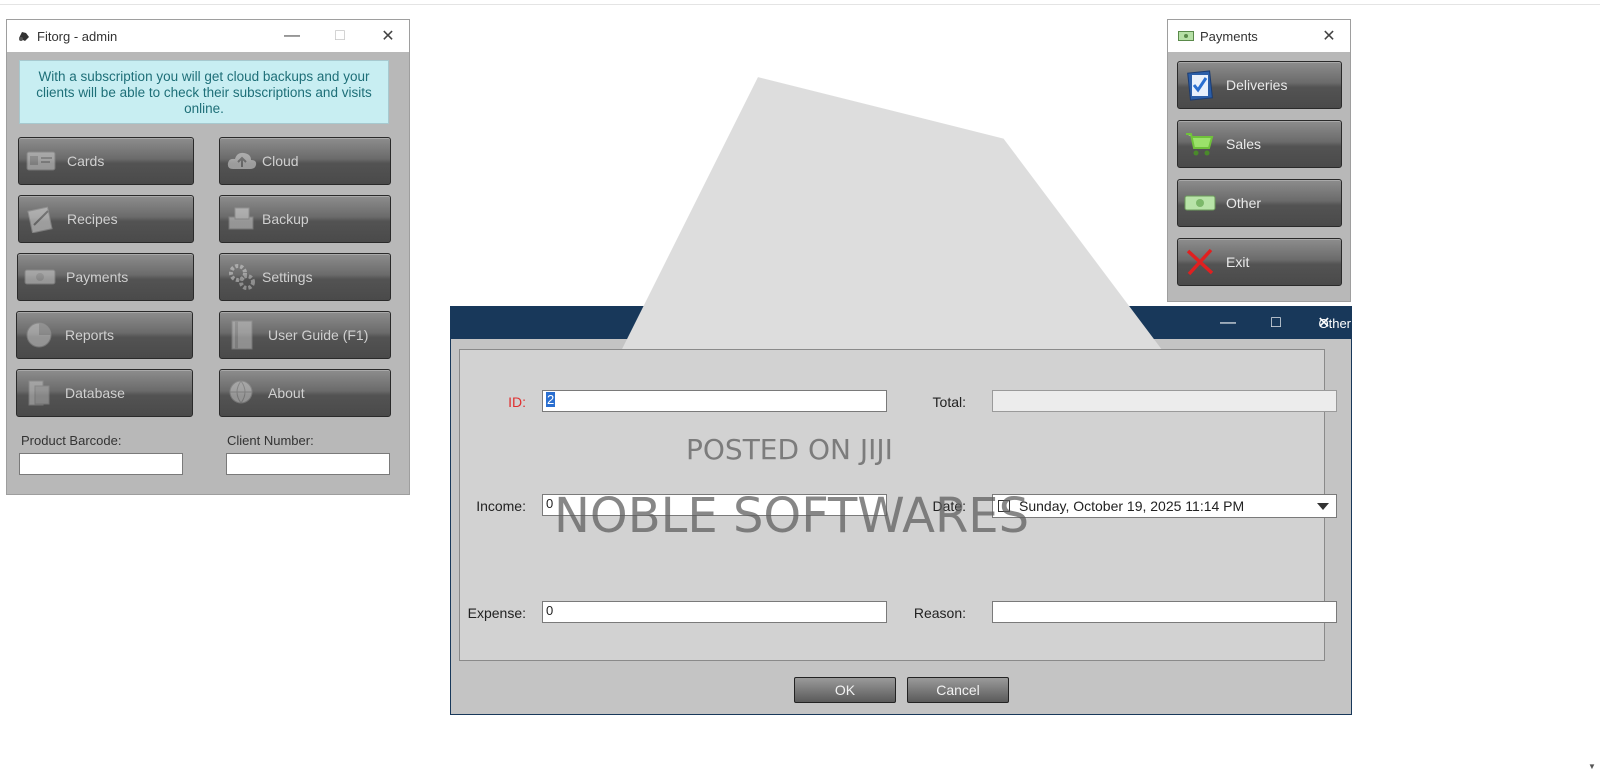 Image resolution: width=1600 pixels, height=780 pixels. What do you see at coordinates (1324, 323) in the screenshot?
I see `dialog-close-button: ✕` at bounding box center [1324, 323].